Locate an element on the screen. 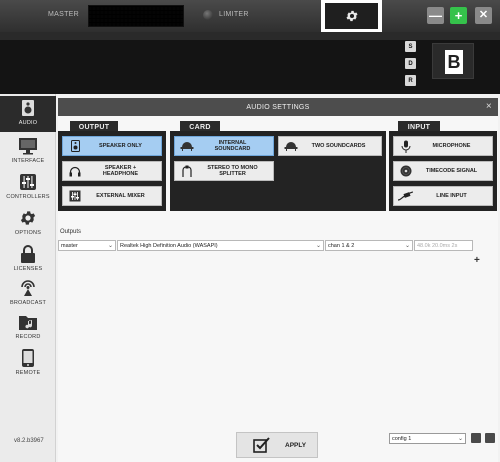 The image size is (500, 462). config-value: config 1 is located at coordinates (402, 438).